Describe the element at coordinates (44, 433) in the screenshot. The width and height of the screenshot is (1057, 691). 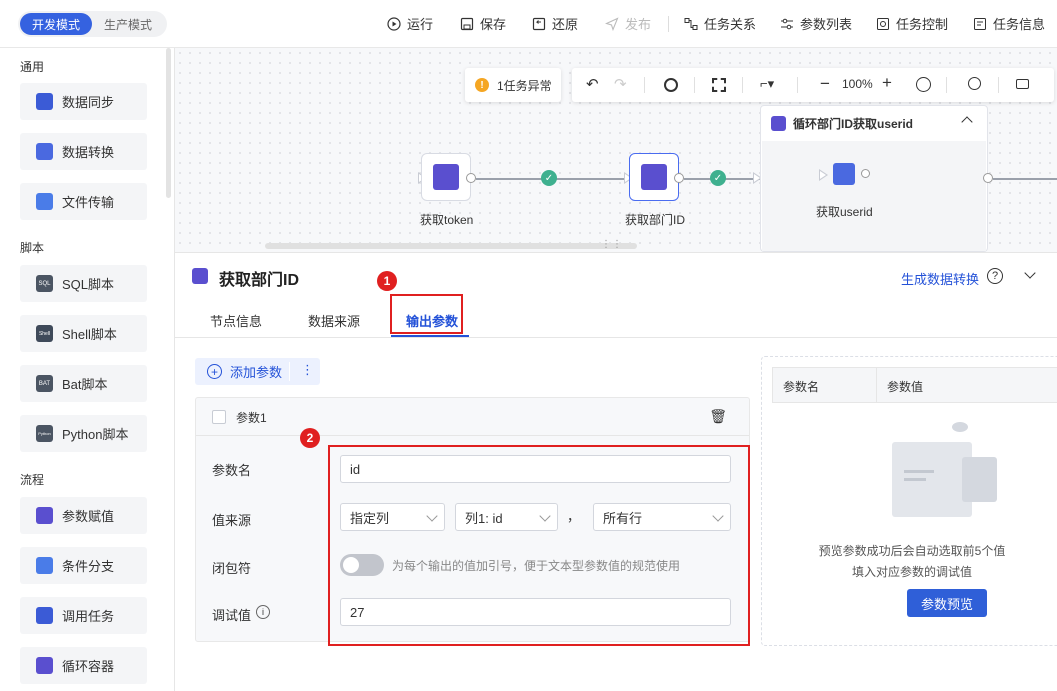
I see `python-icon: Python` at that location.